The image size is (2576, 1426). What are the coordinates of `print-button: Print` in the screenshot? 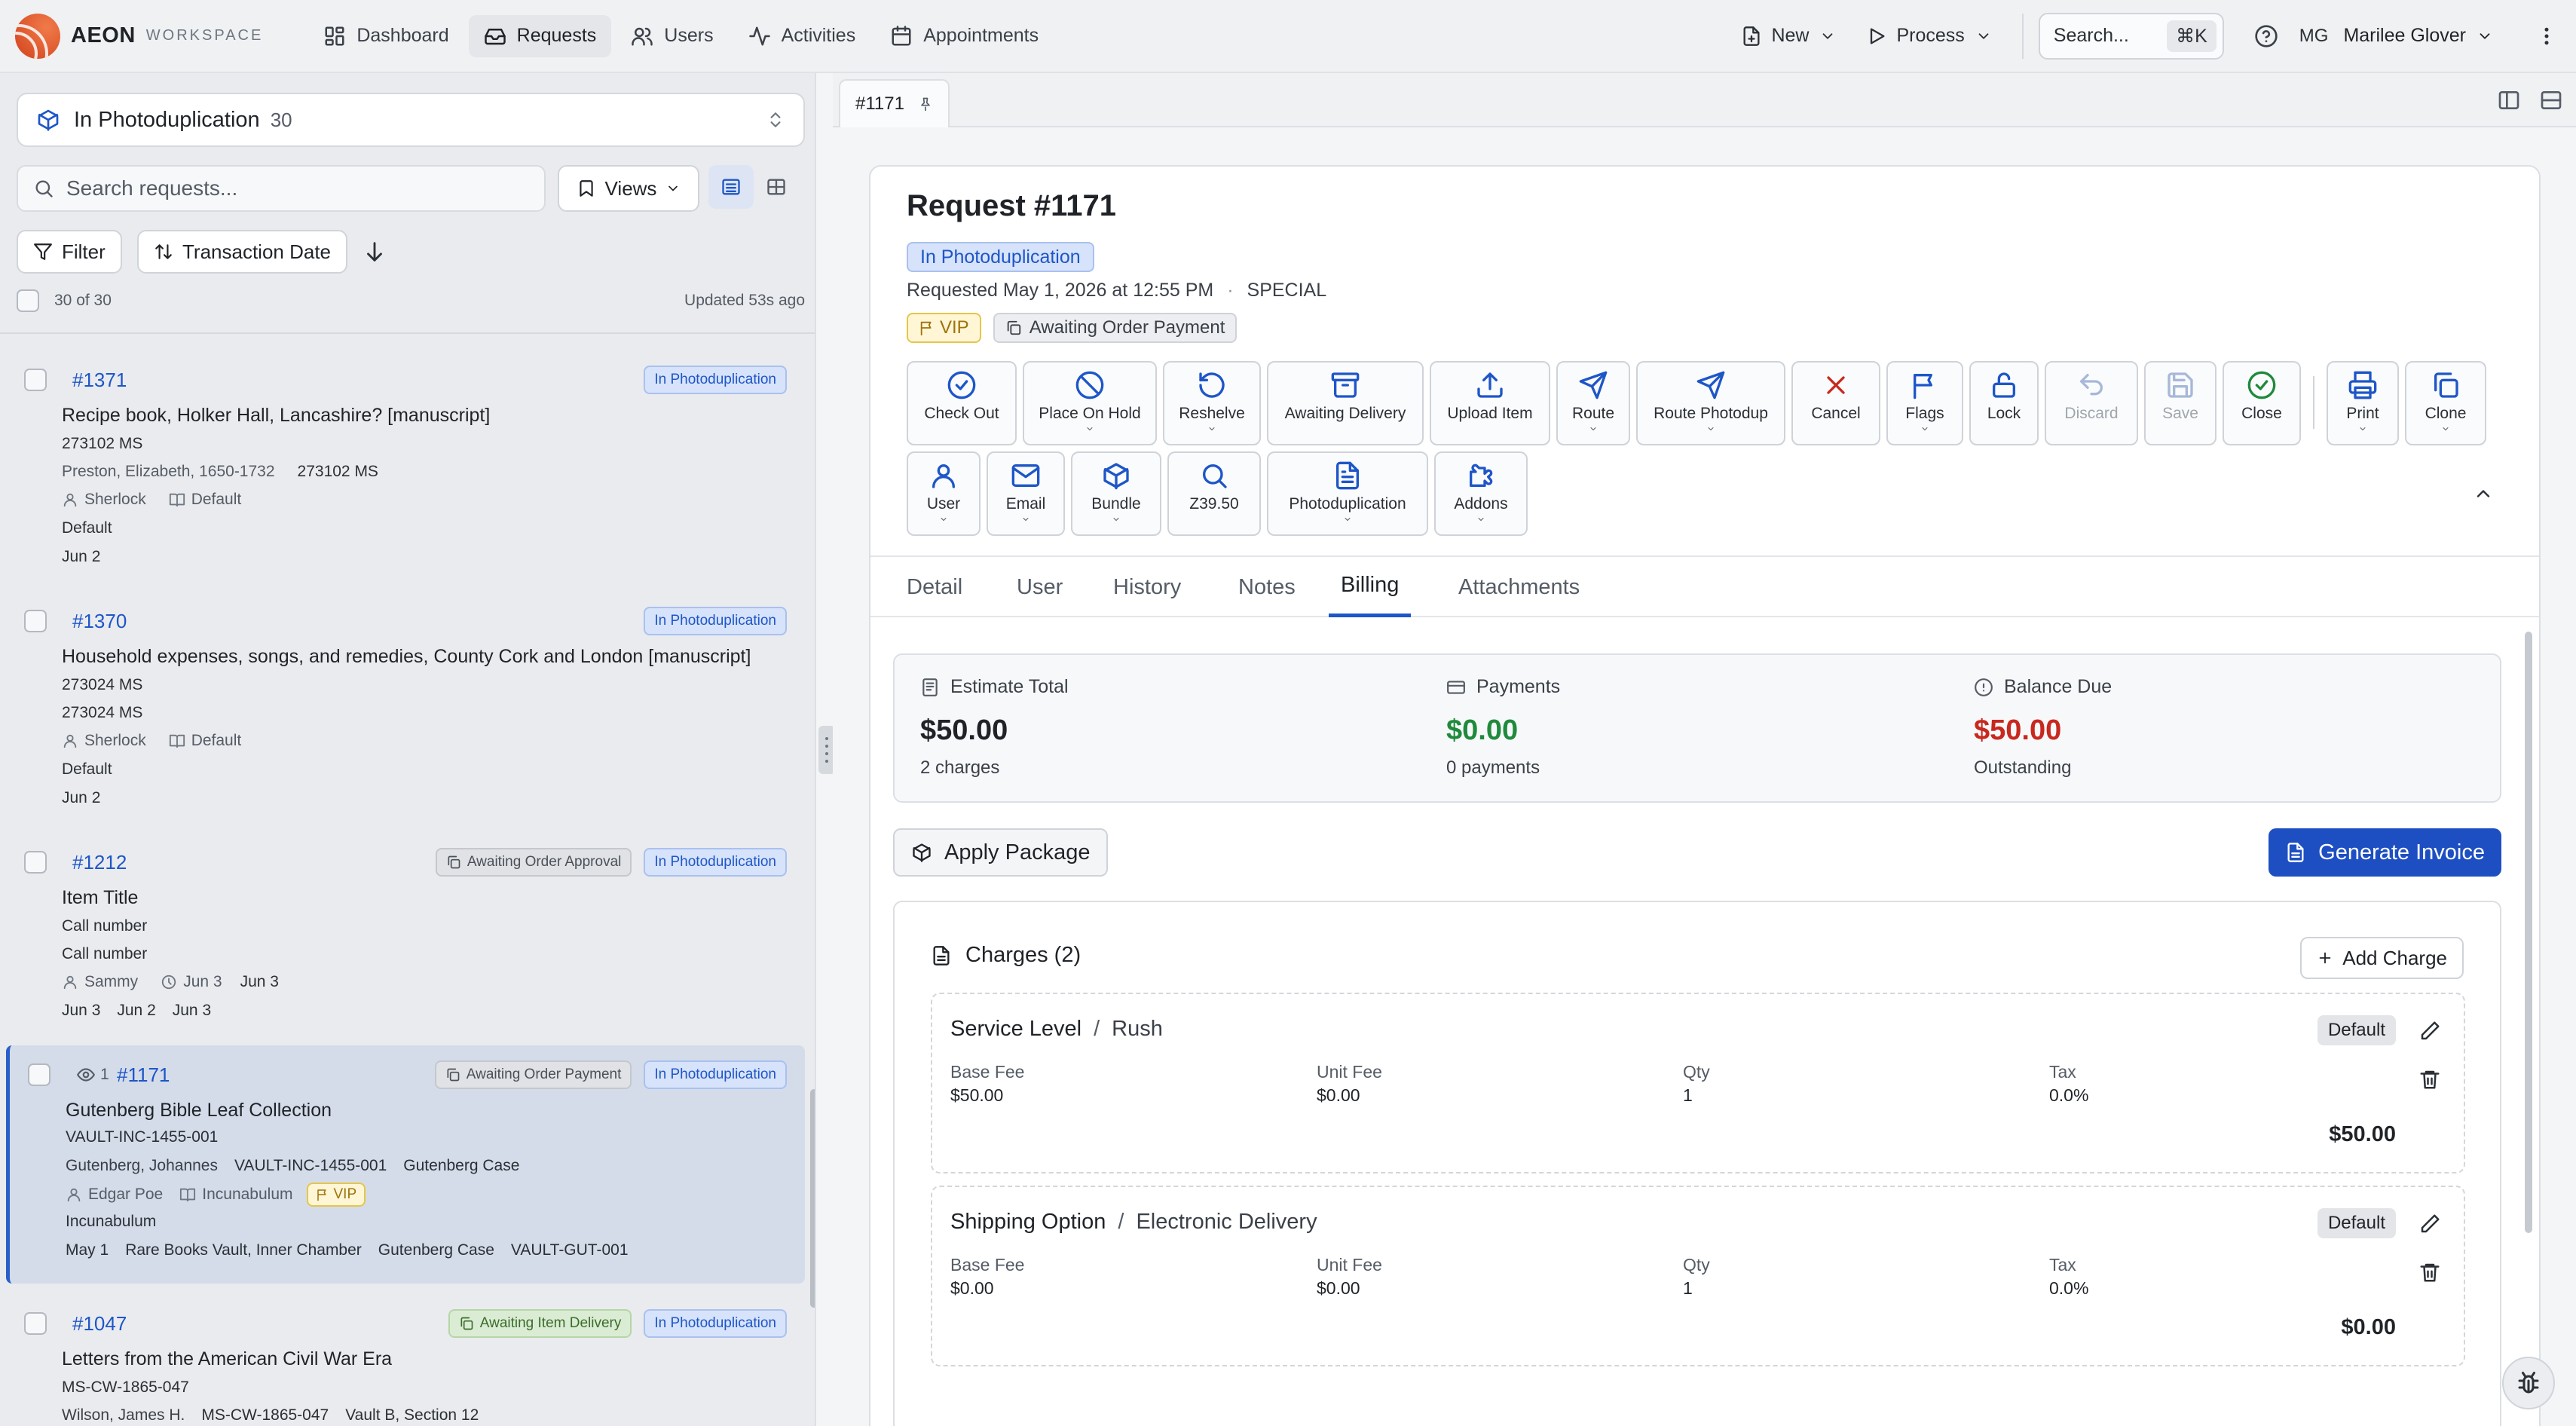 It's located at (2363, 403).